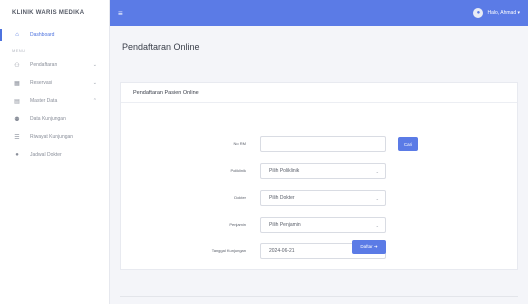 The height and width of the screenshot is (304, 528). I want to click on brand-name: KLINIK WARIS MEDIKA, so click(48, 13).